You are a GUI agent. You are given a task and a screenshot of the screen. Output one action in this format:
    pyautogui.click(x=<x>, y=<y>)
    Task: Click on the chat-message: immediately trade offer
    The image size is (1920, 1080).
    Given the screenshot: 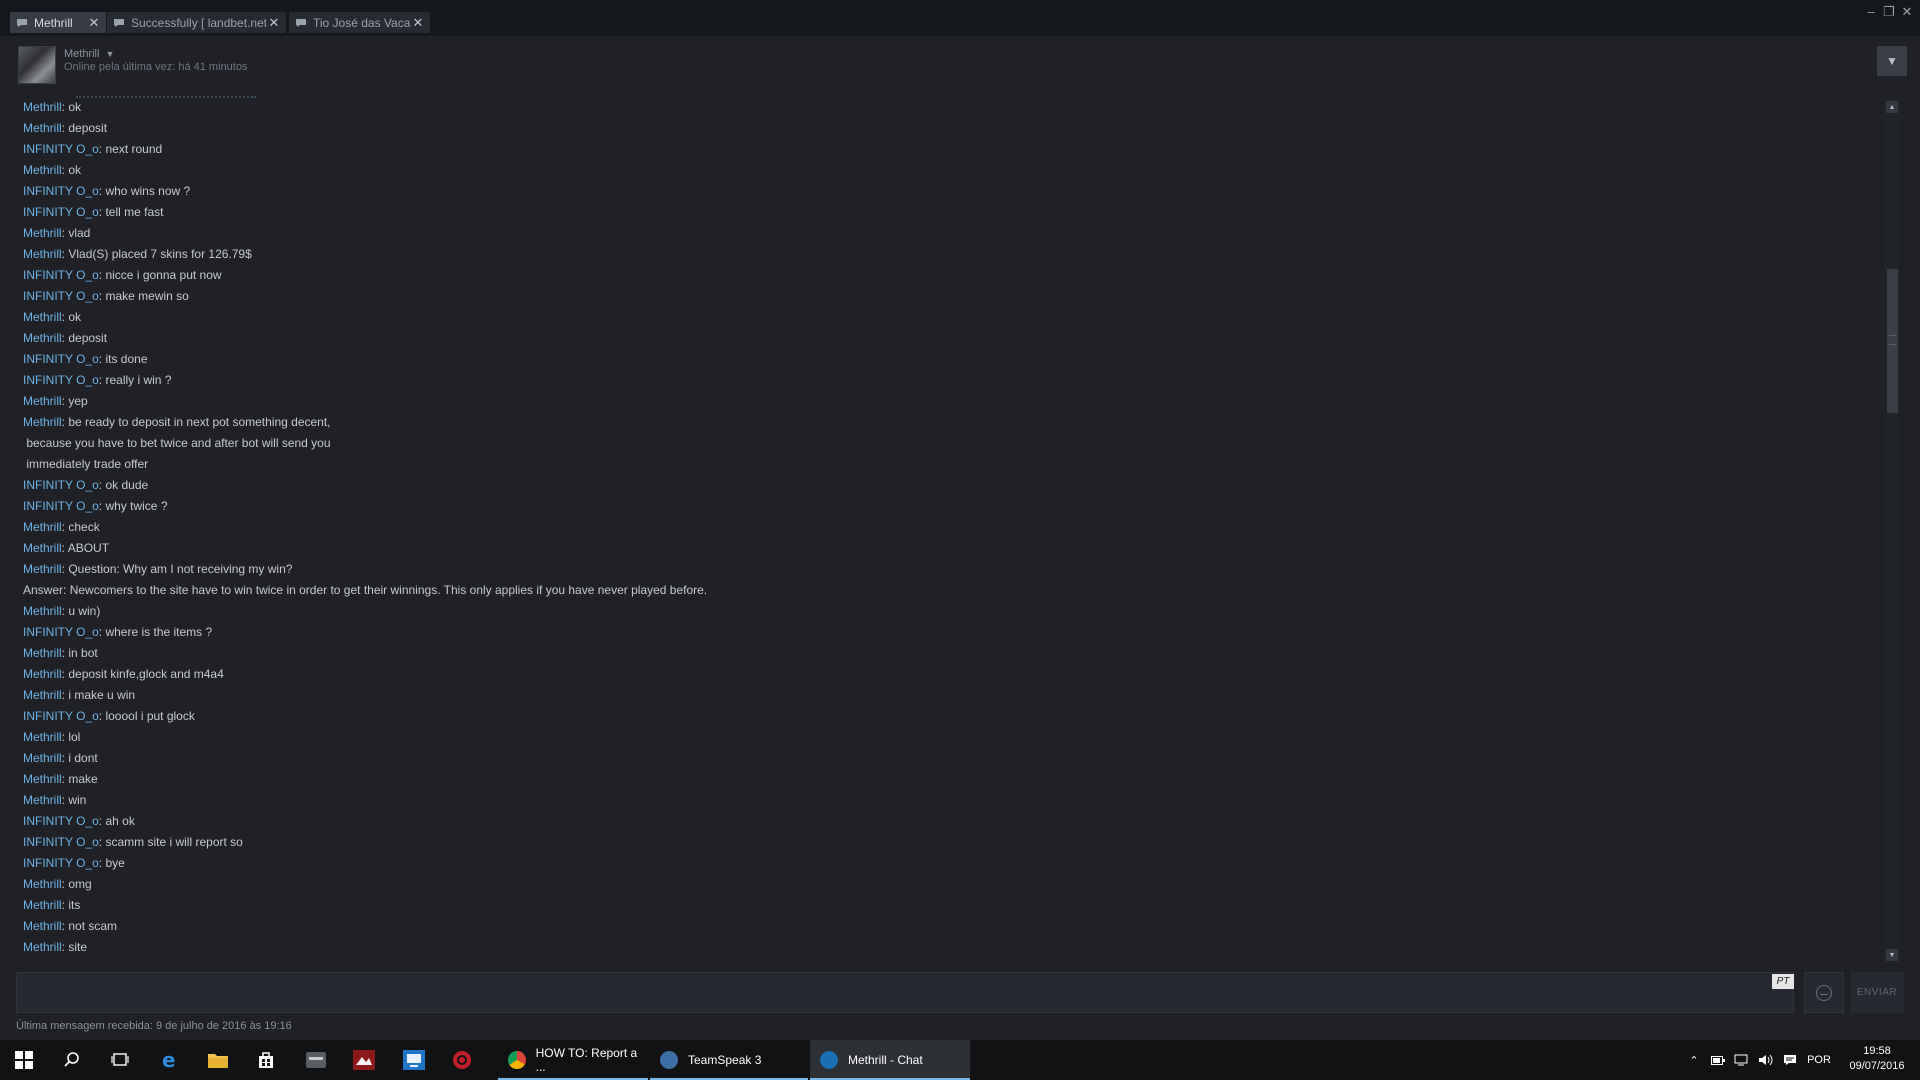 What is the action you would take?
    pyautogui.click(x=85, y=464)
    